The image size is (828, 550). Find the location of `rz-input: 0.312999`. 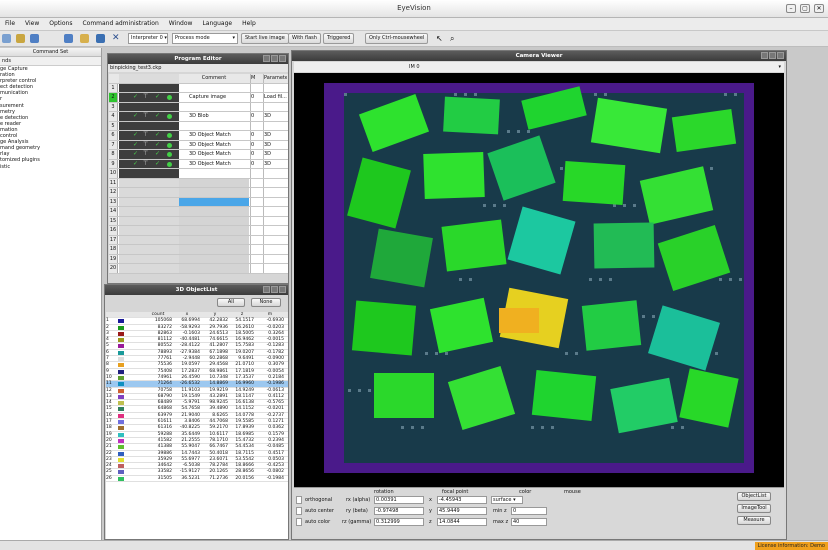

rz-input: 0.312999 is located at coordinates (399, 522).